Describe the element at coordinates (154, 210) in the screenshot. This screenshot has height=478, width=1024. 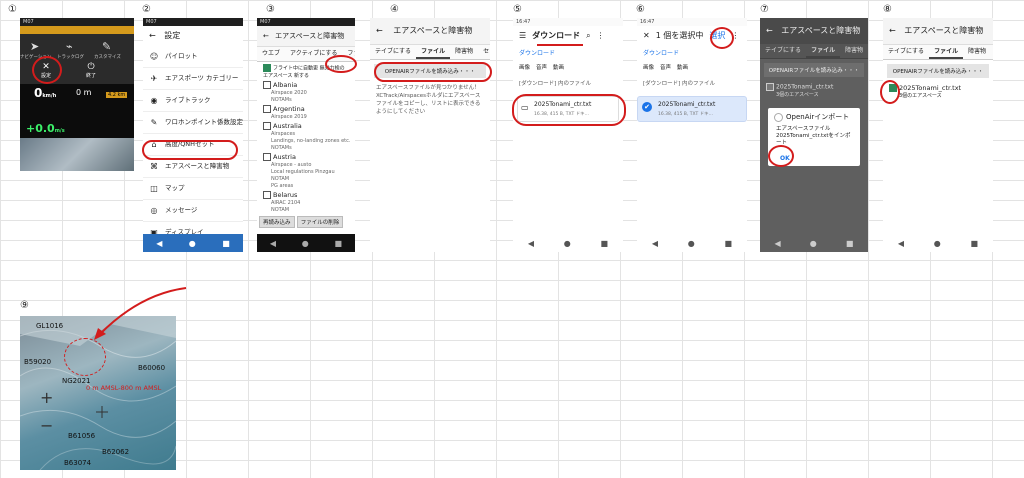
I see `menu-item-icon: ◎` at that location.